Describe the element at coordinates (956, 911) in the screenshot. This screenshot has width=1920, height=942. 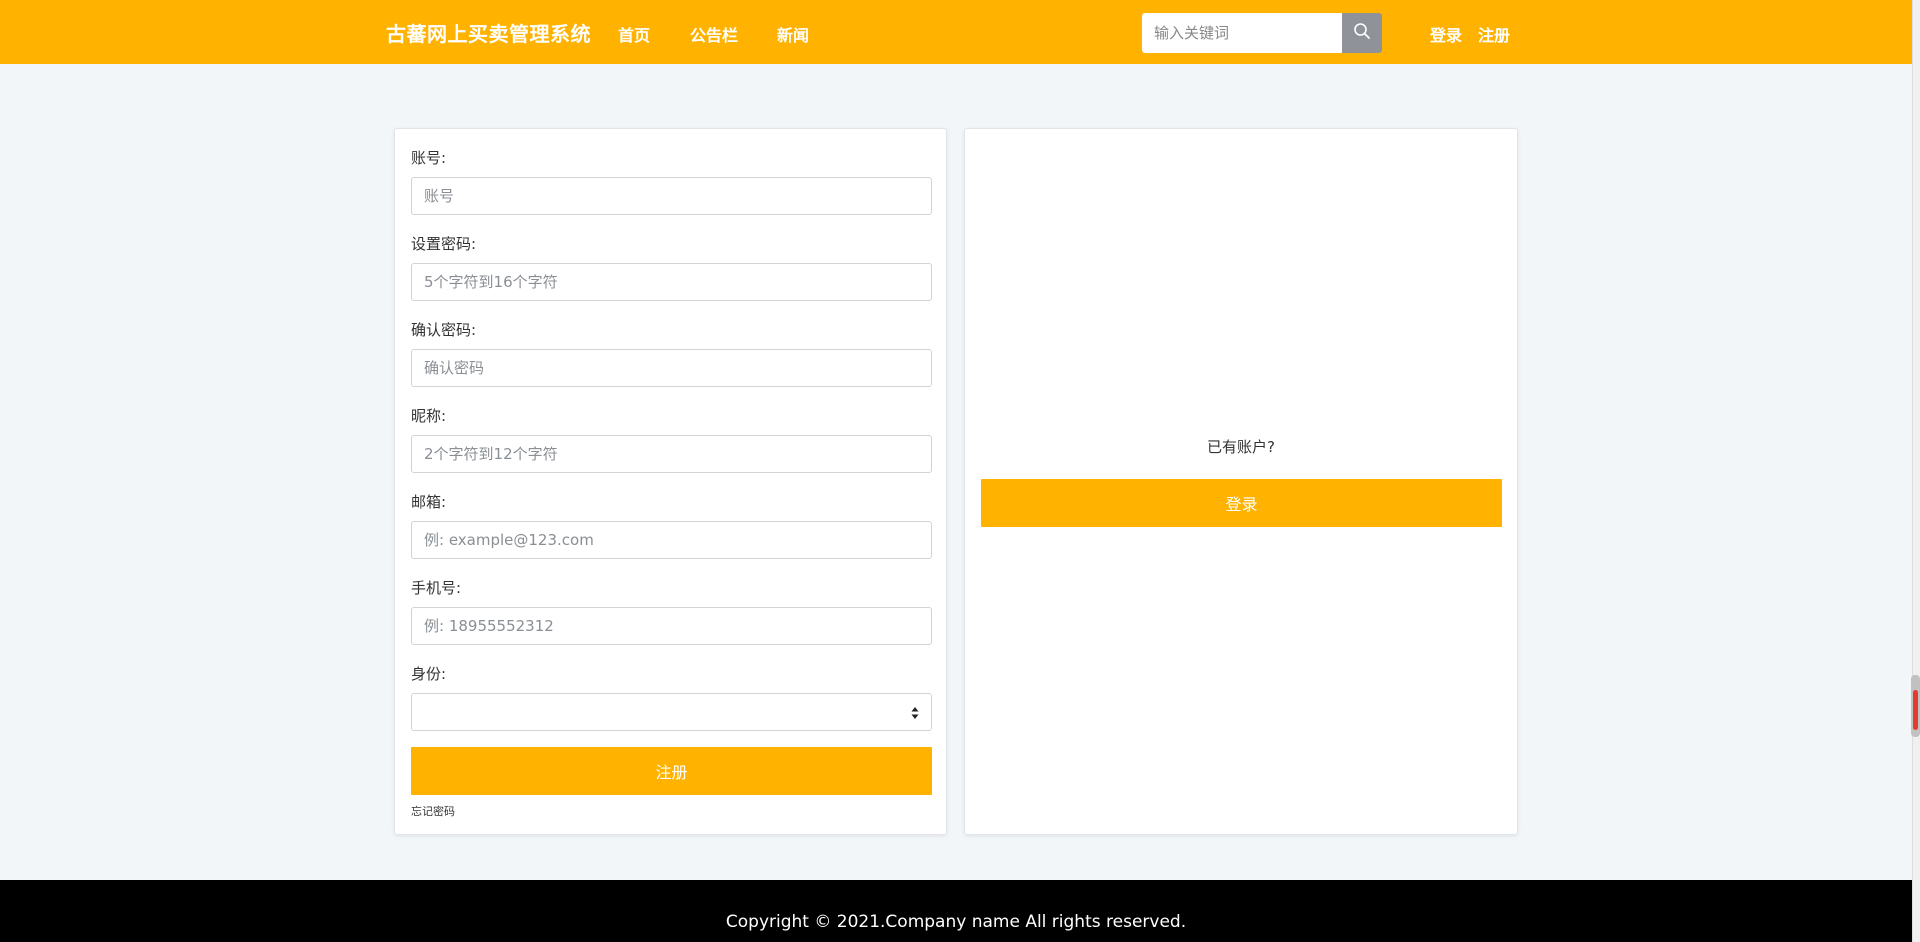
I see `page-footer` at that location.